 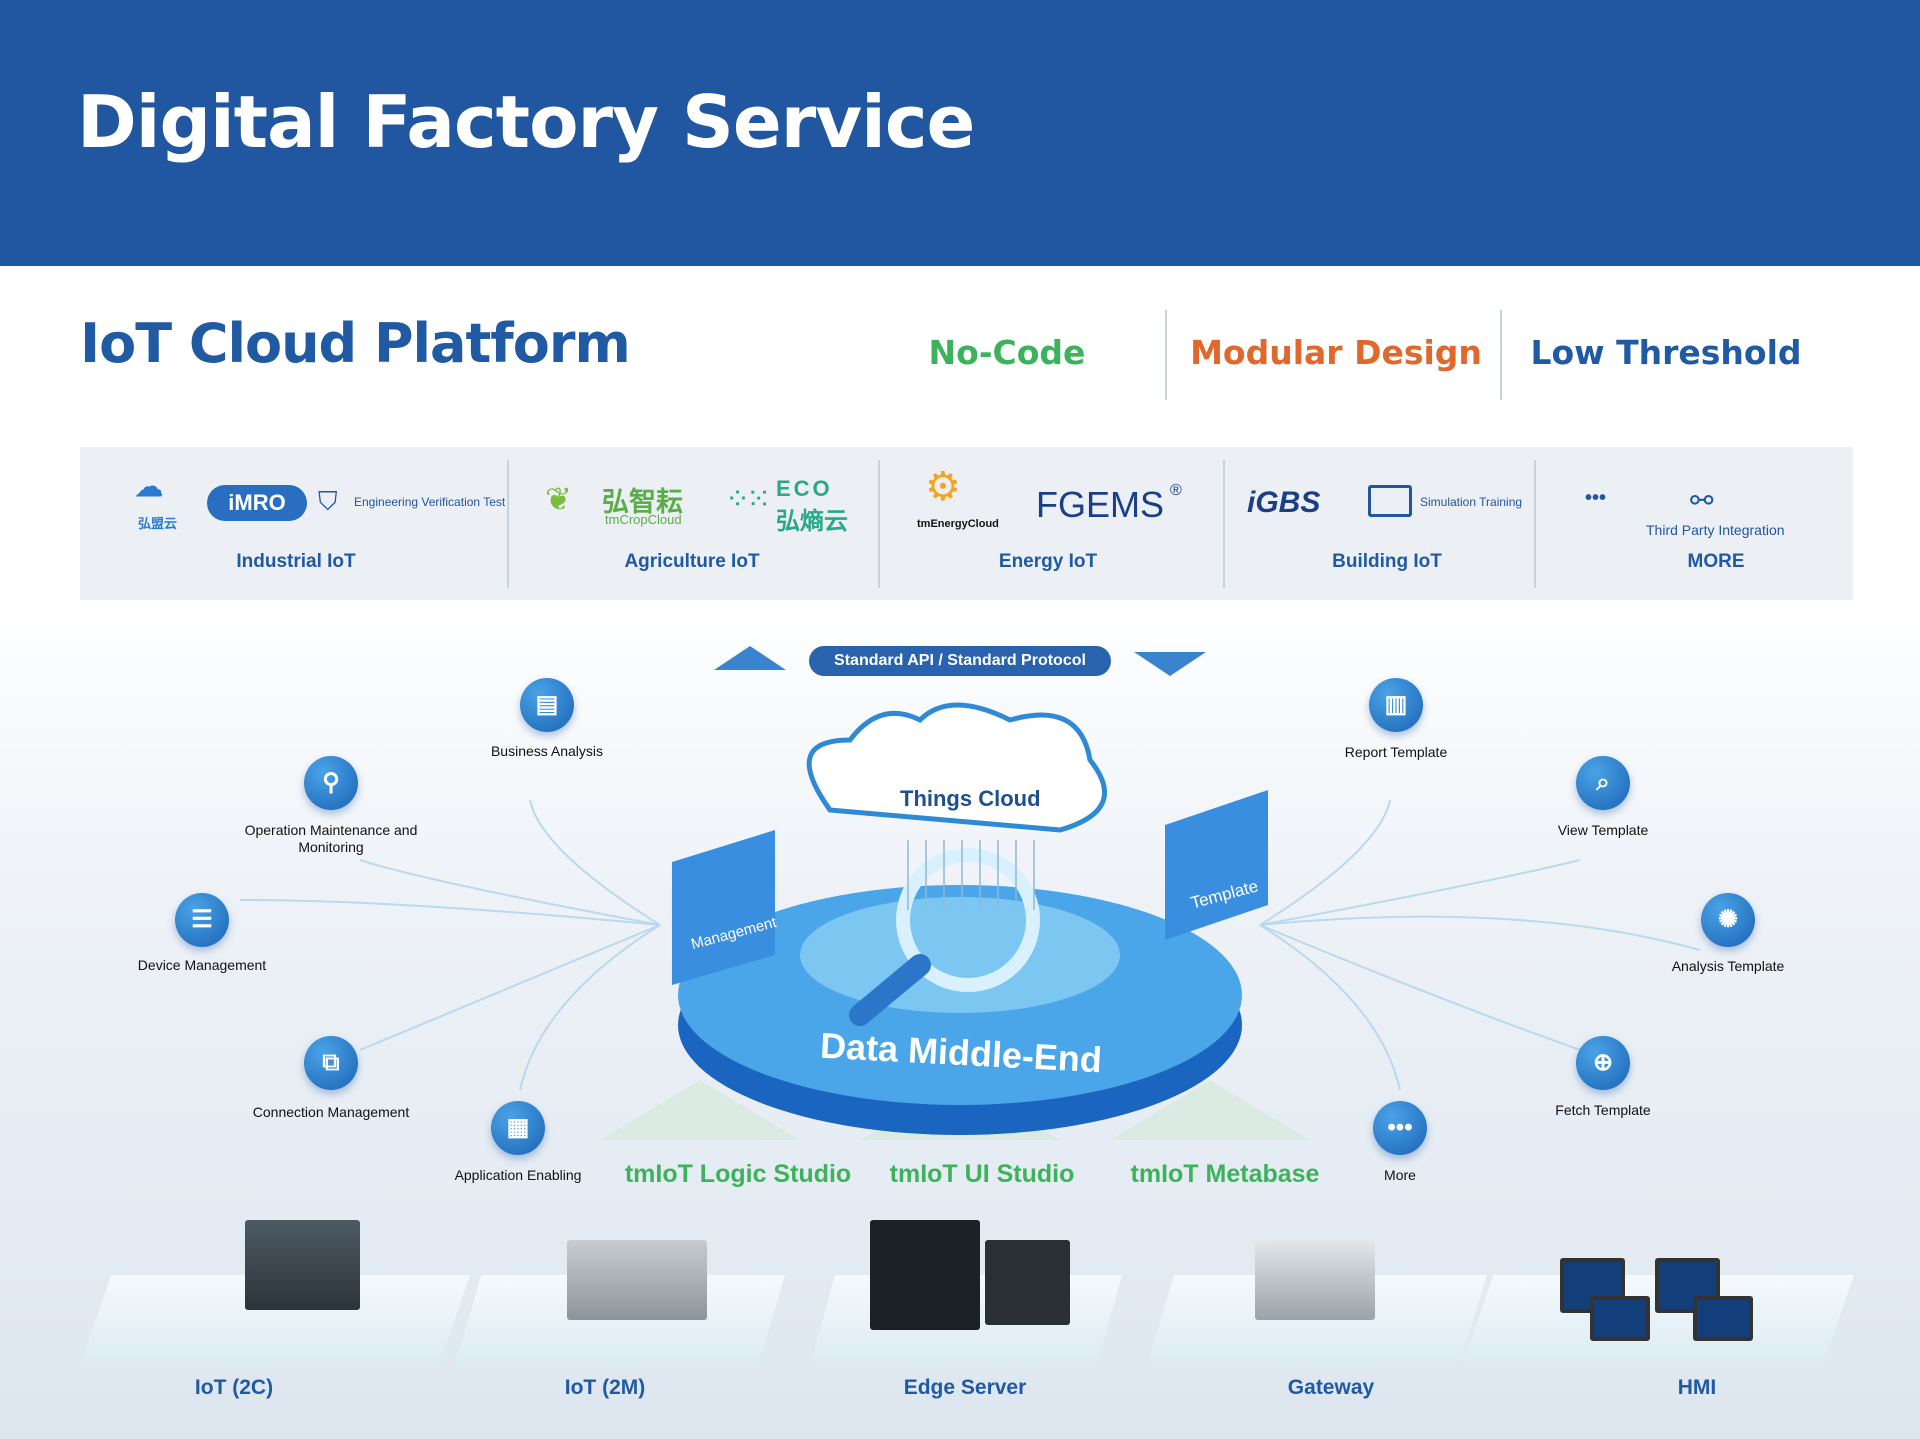 What do you see at coordinates (605, 1387) in the screenshot?
I see `device-iot-2m: IoT (2M)` at bounding box center [605, 1387].